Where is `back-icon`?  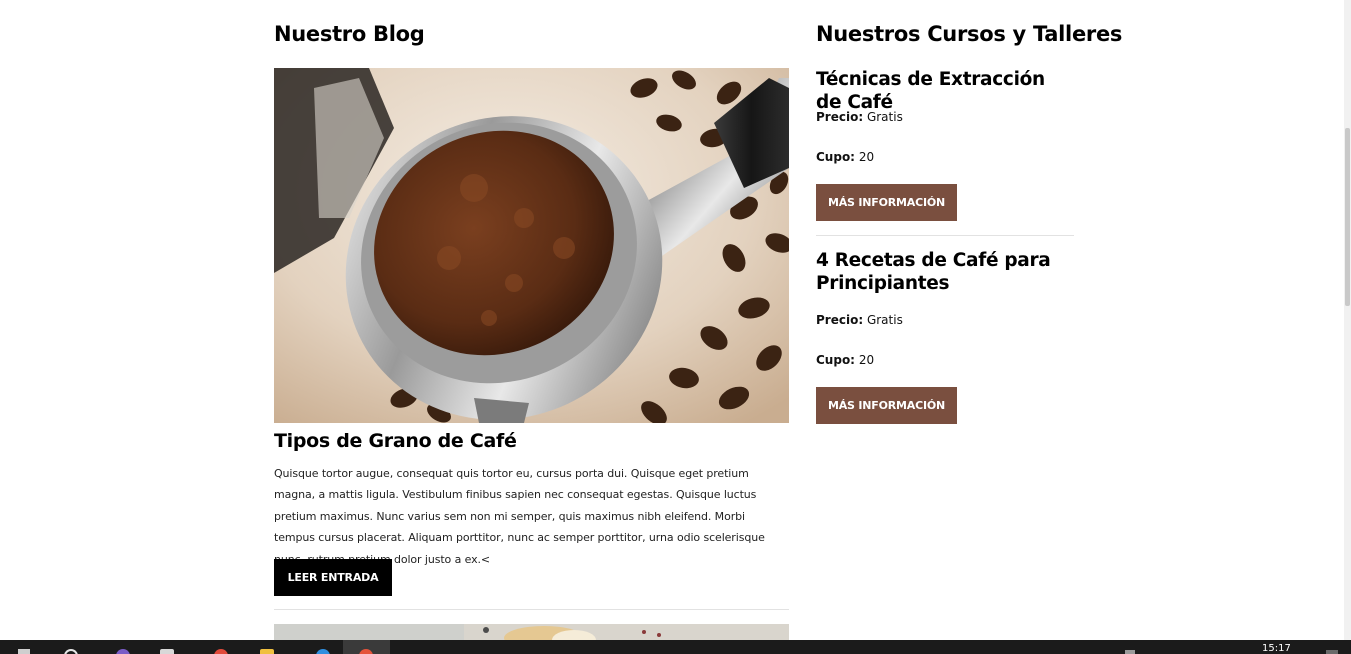 back-icon is located at coordinates (24, 651).